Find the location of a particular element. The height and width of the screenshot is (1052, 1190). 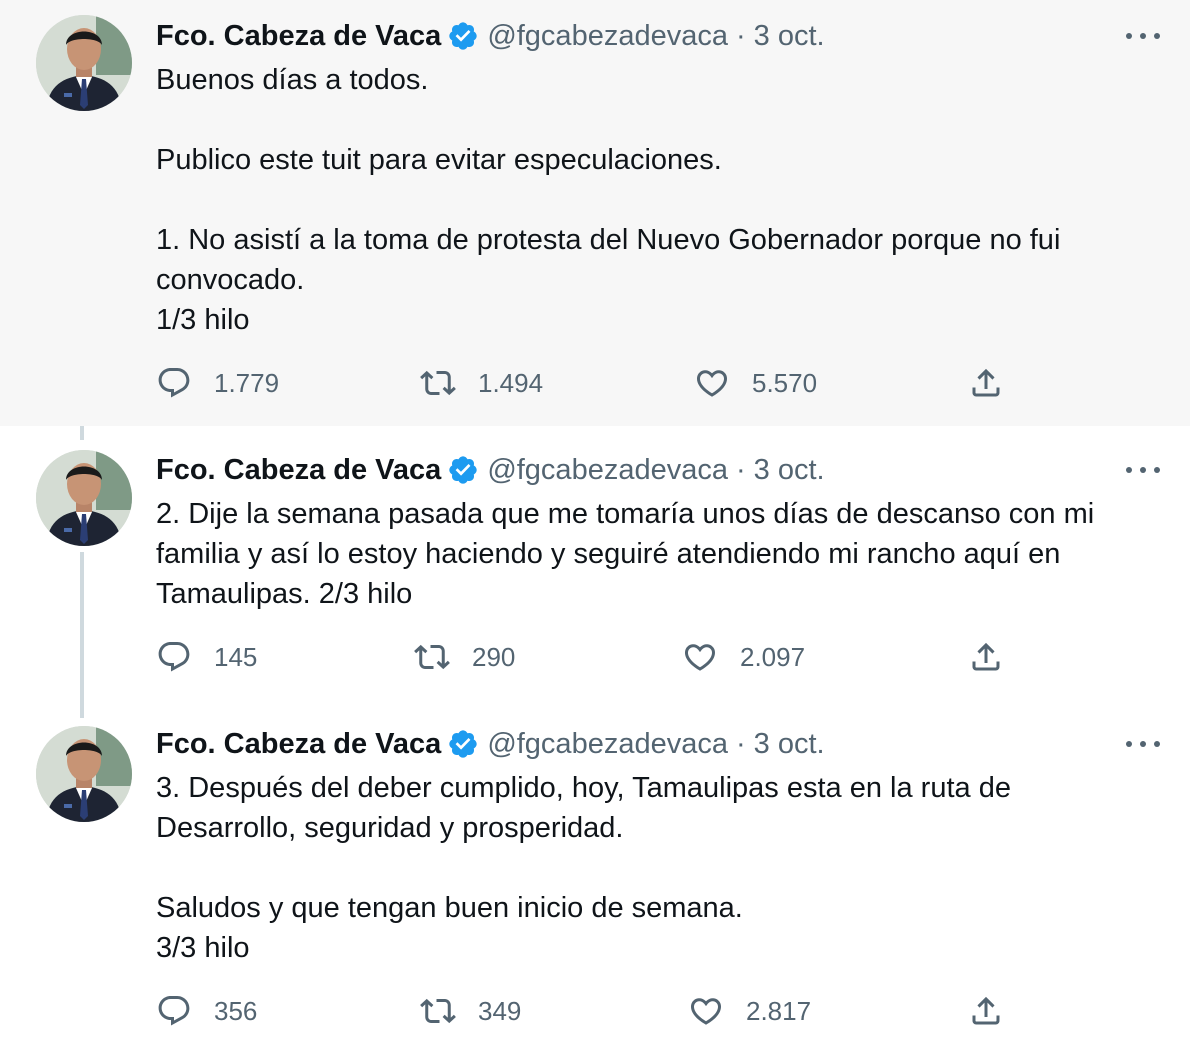

tweet-line: Desarrollo, seguridad y prosperidad. is located at coordinates (390, 828).